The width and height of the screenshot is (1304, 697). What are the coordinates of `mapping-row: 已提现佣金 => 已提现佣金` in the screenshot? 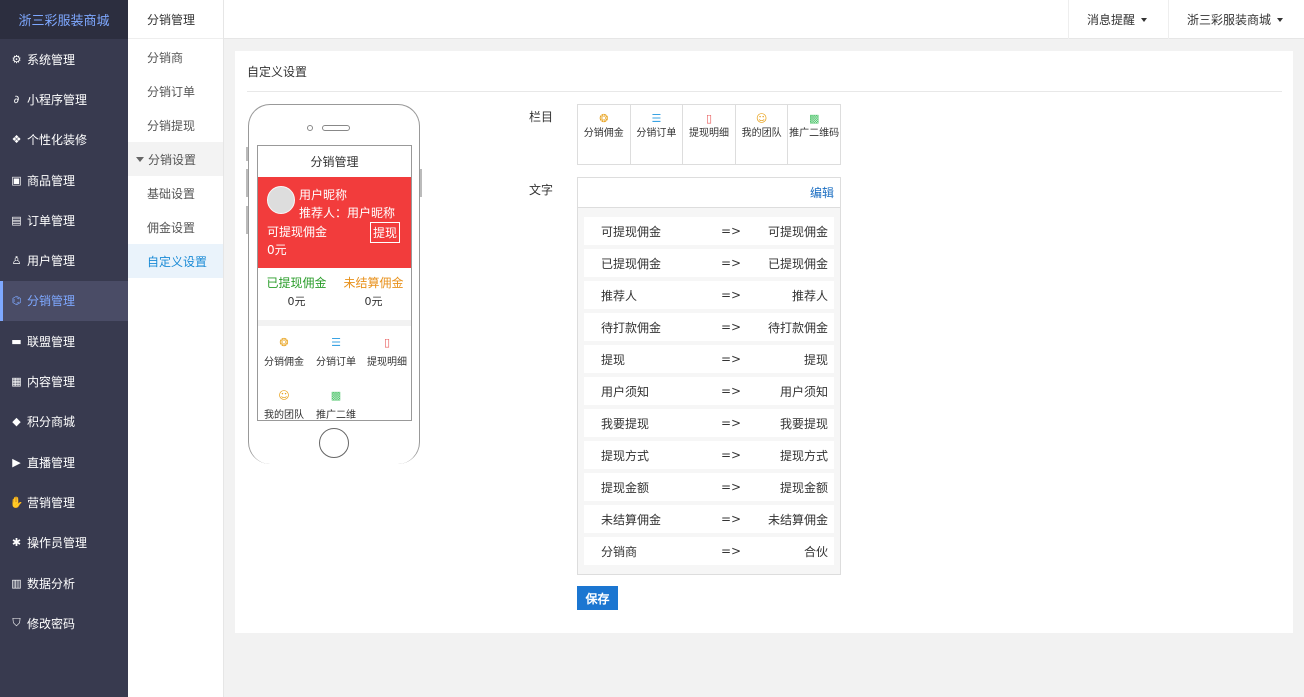 It's located at (709, 263).